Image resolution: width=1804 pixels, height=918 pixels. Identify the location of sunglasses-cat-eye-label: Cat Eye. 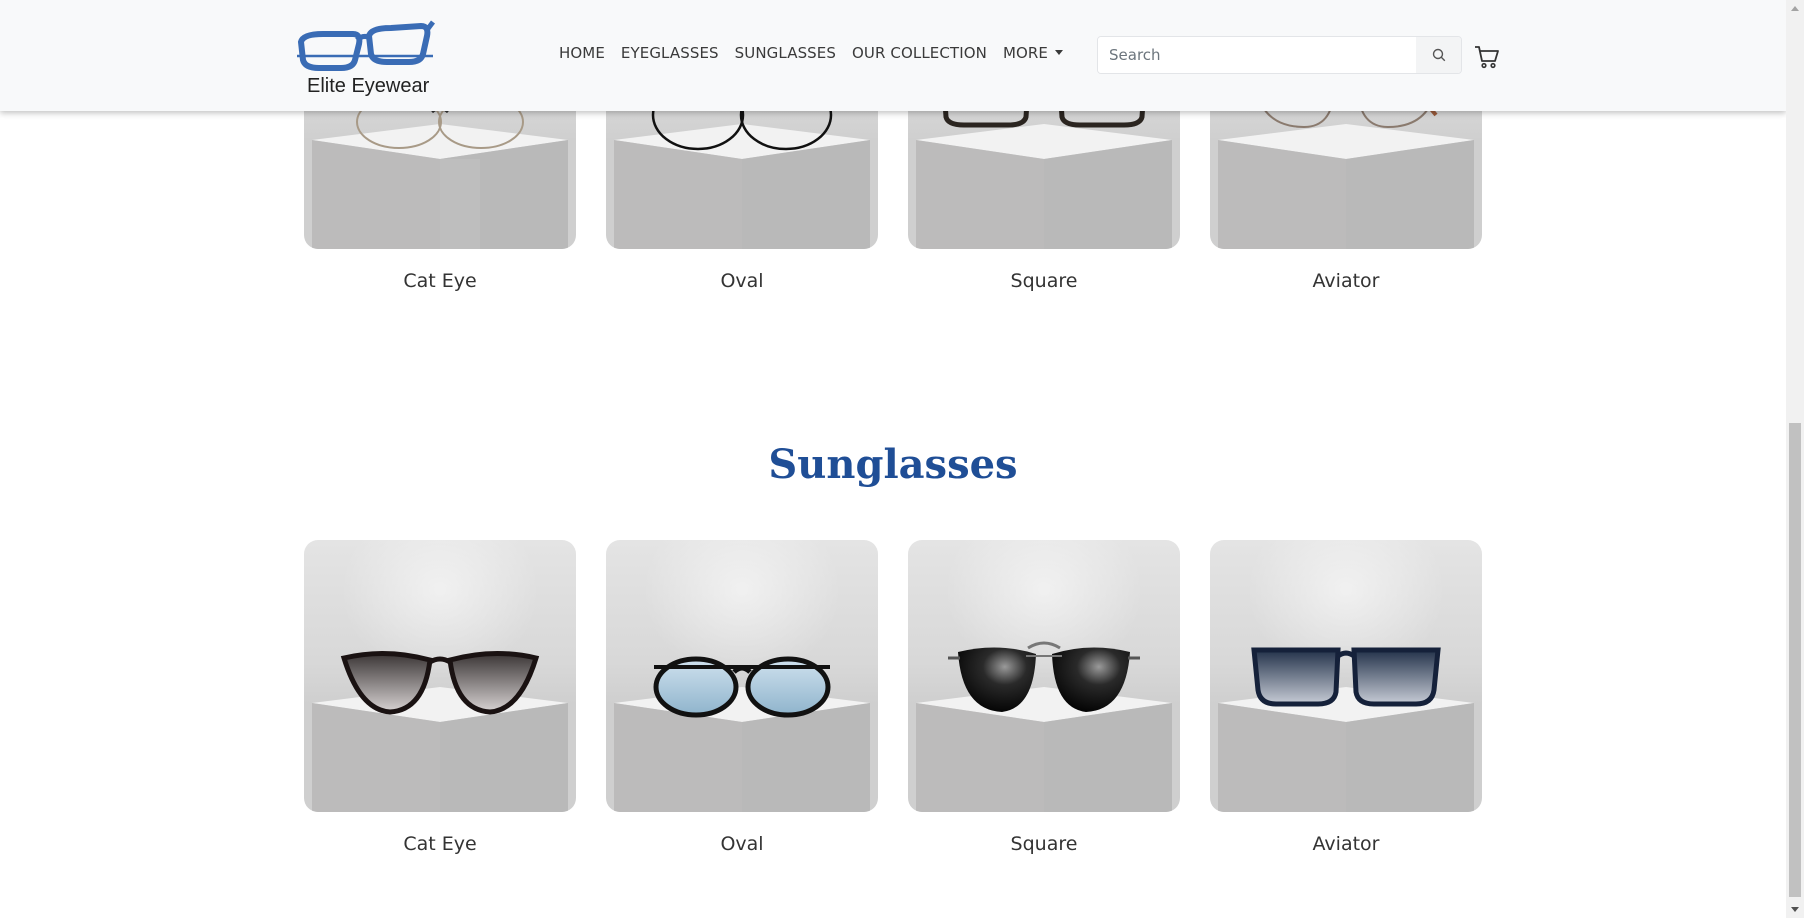
(440, 844).